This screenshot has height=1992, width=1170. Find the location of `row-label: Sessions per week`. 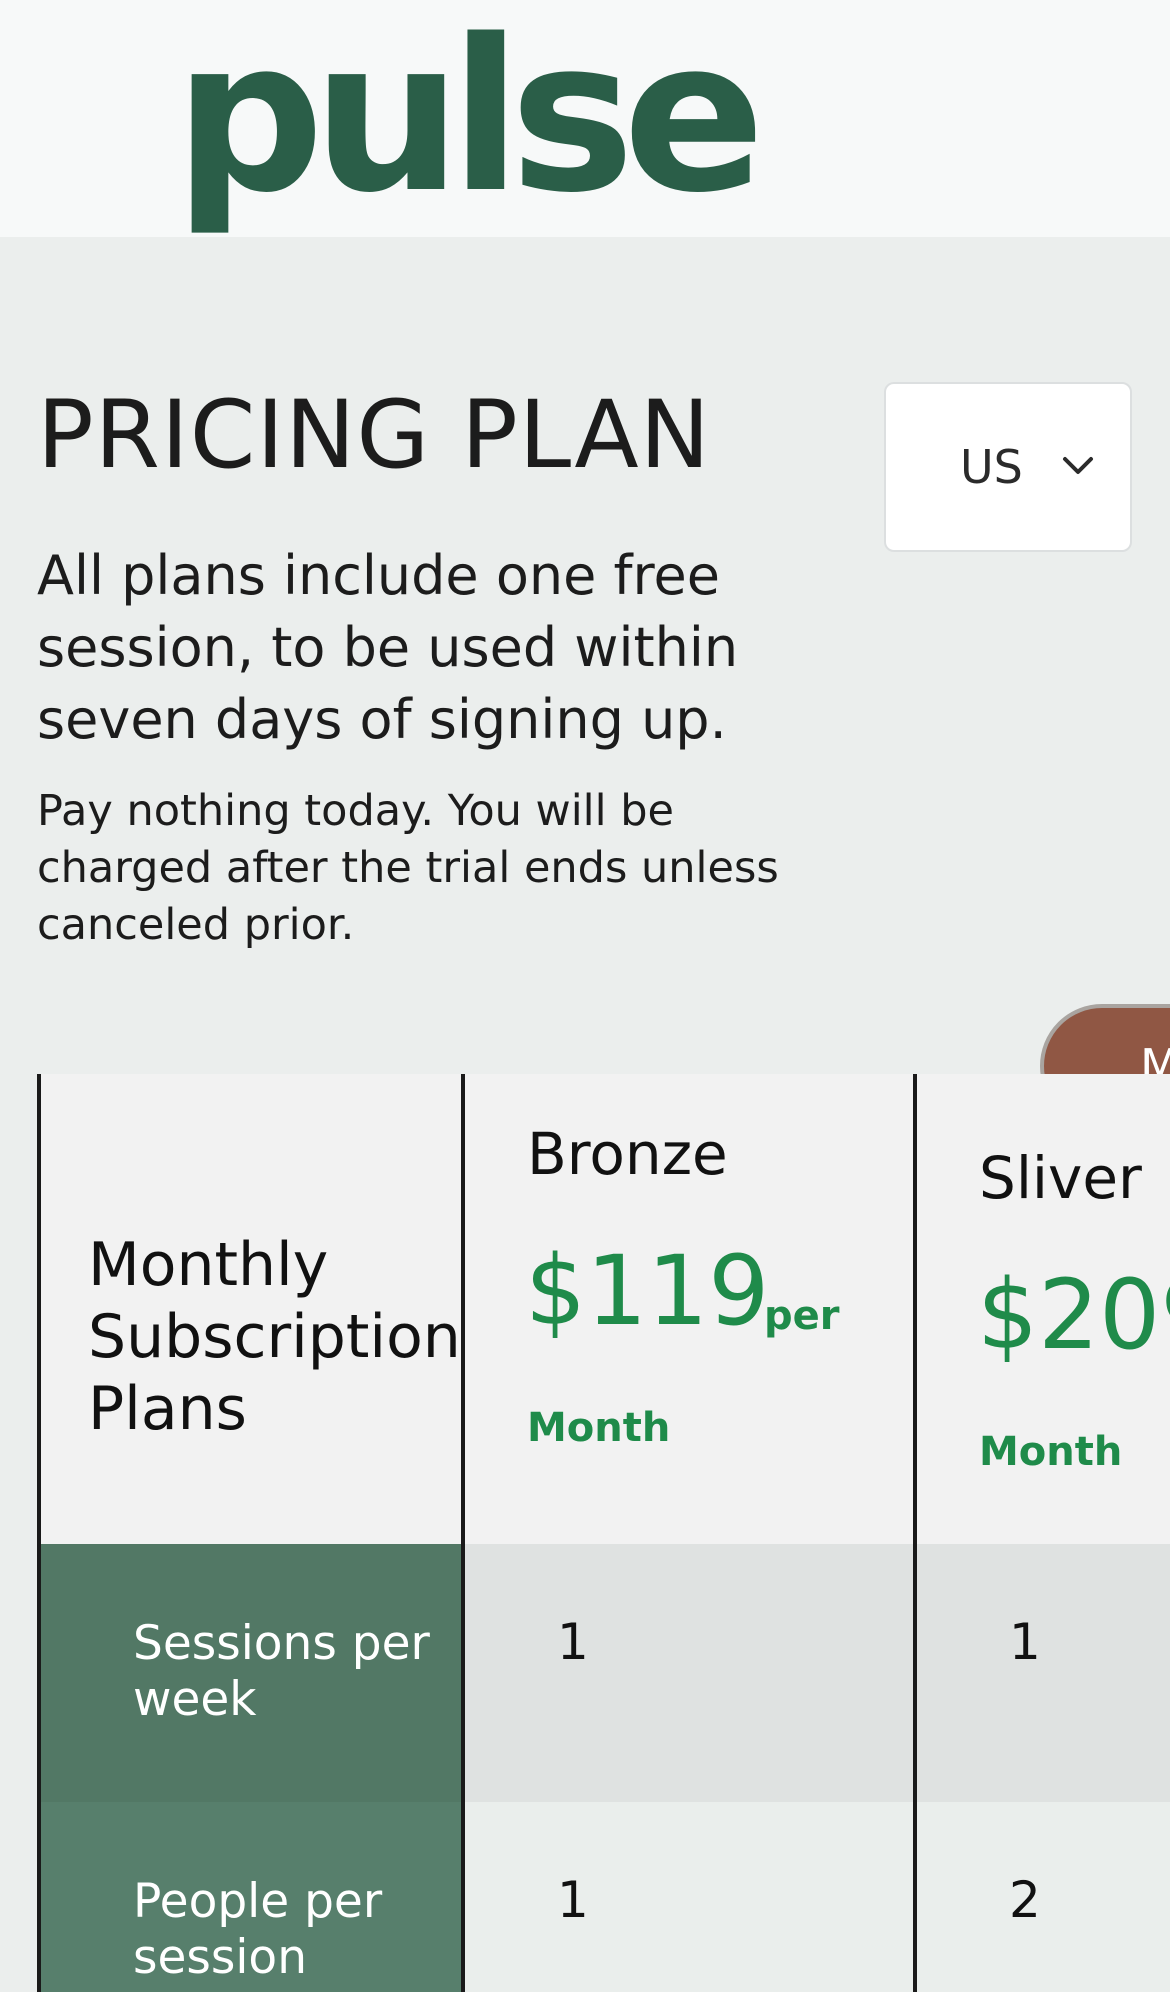

row-label: Sessions per week is located at coordinates (281, 1671).